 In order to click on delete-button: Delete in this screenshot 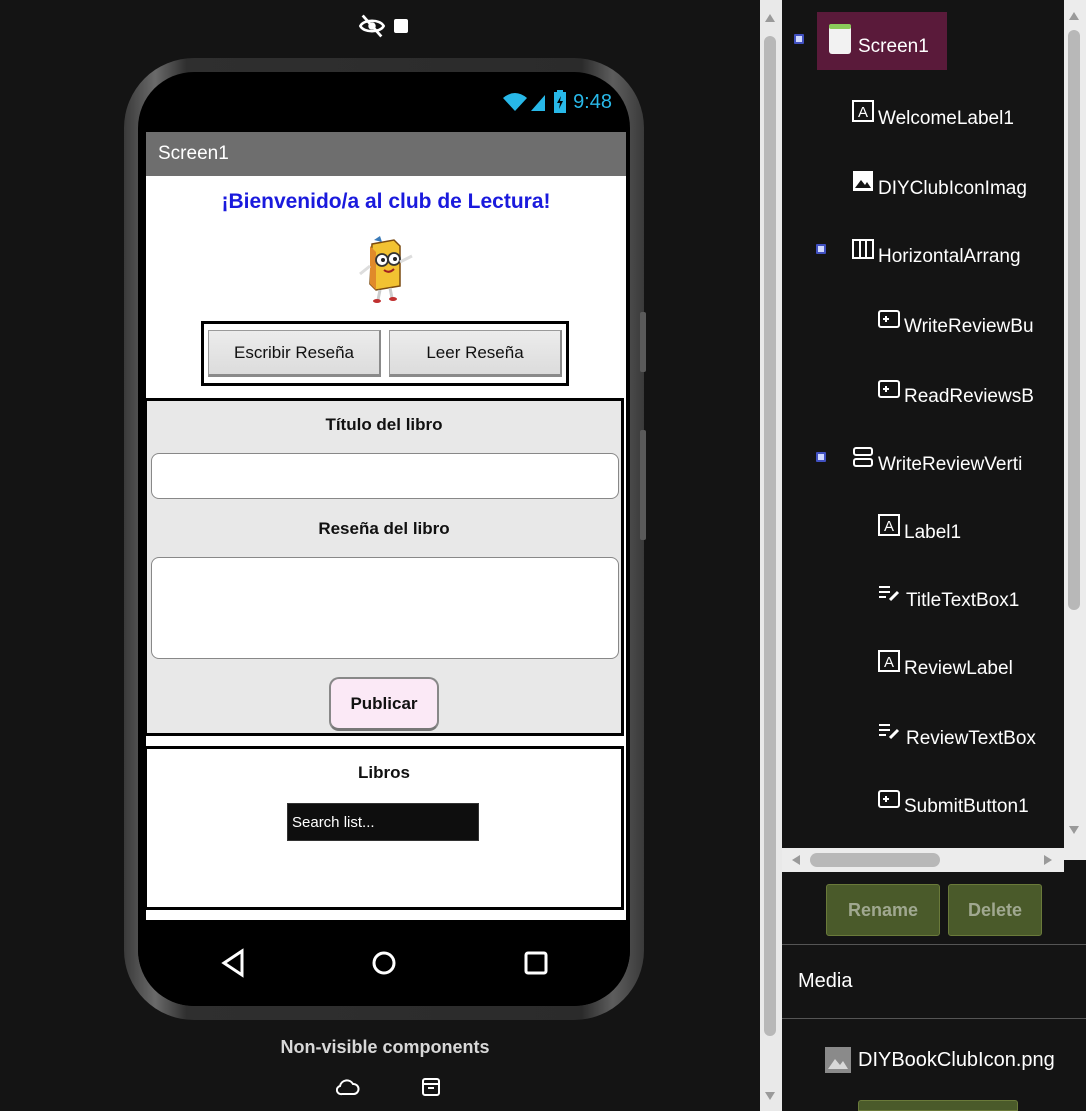, I will do `click(995, 910)`.